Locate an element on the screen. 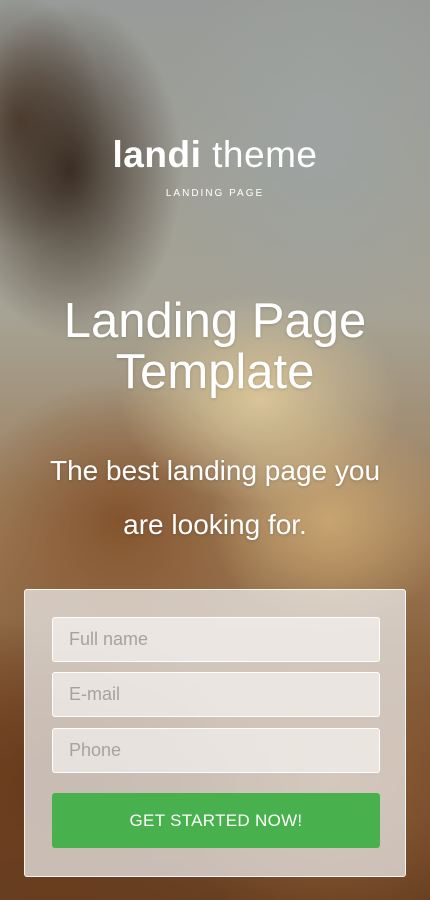 The image size is (430, 900). phone-input is located at coordinates (216, 750).